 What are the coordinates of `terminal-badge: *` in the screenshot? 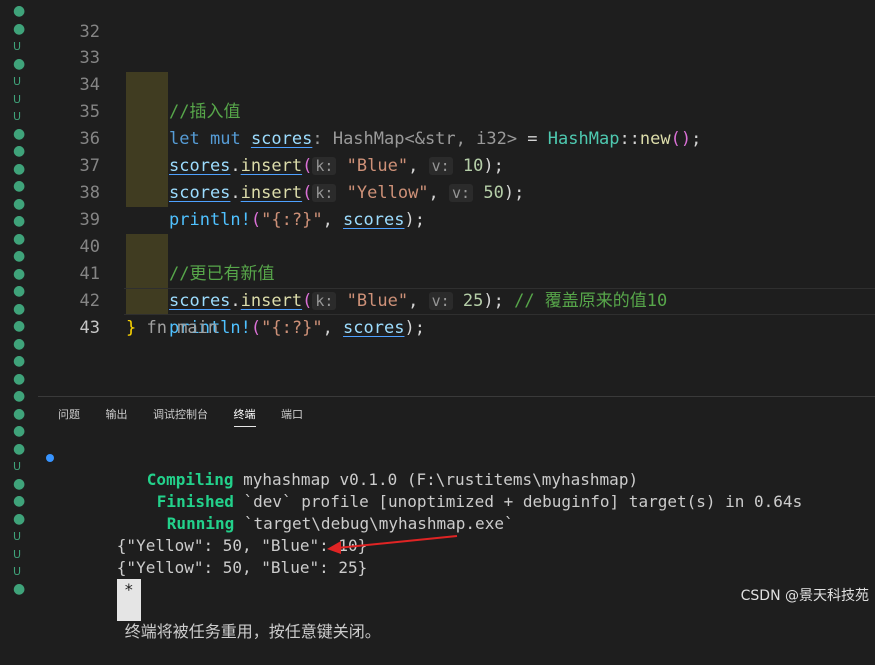 It's located at (128, 600).